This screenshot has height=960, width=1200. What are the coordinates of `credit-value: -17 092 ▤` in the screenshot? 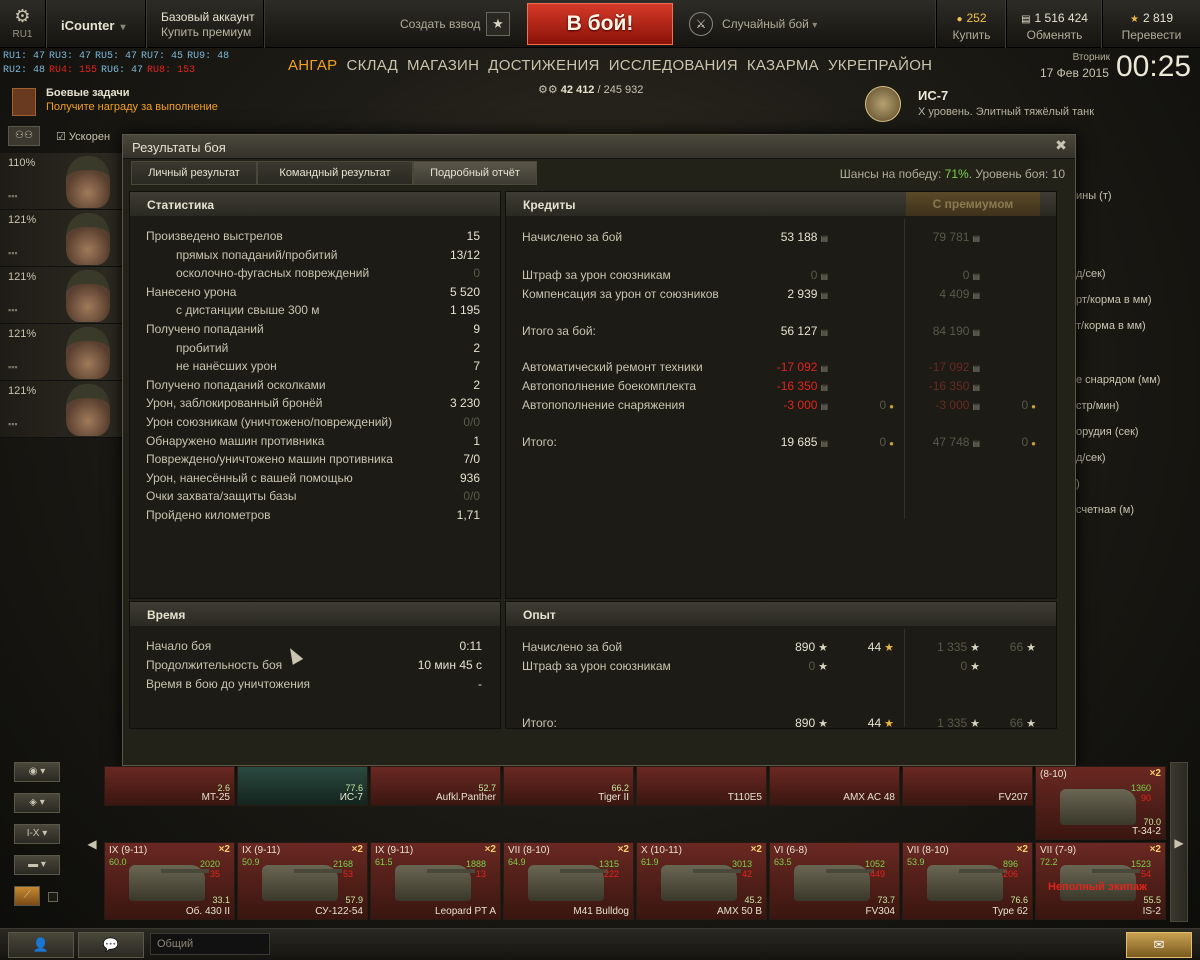 It's located at (802, 367).